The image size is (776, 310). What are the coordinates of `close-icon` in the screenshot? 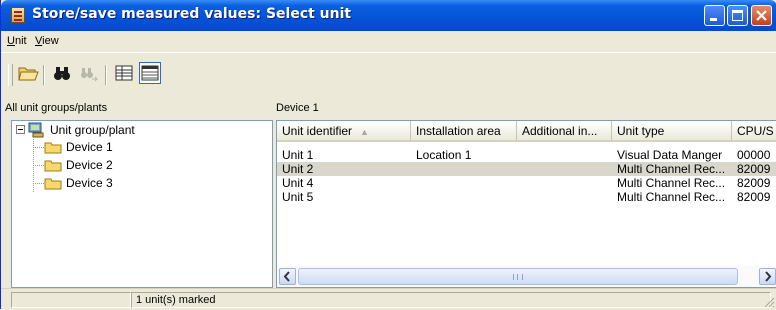 It's located at (761, 15).